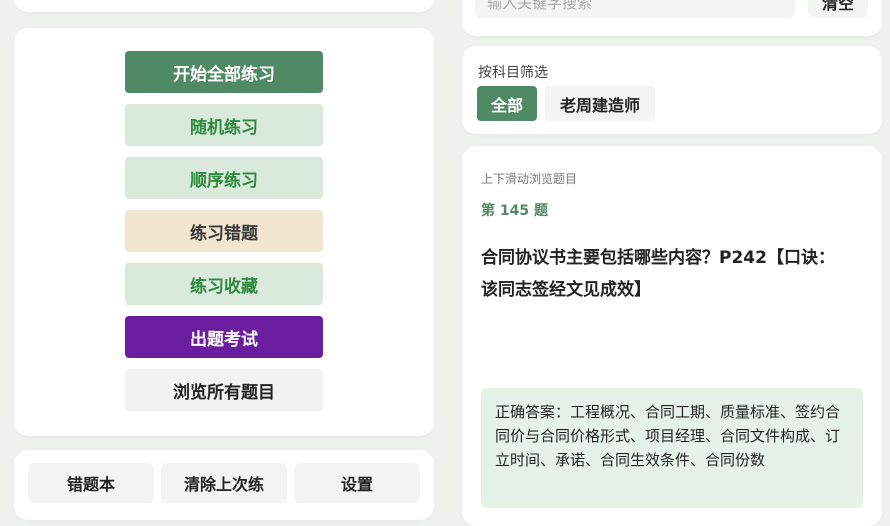  I want to click on practice-wrong-button: 练习错题, so click(224, 231).